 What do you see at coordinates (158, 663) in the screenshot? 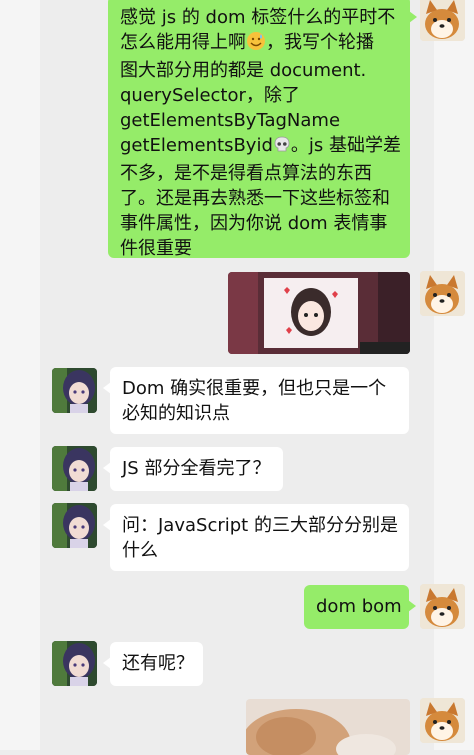
I see `message-line: 还有呢？` at bounding box center [158, 663].